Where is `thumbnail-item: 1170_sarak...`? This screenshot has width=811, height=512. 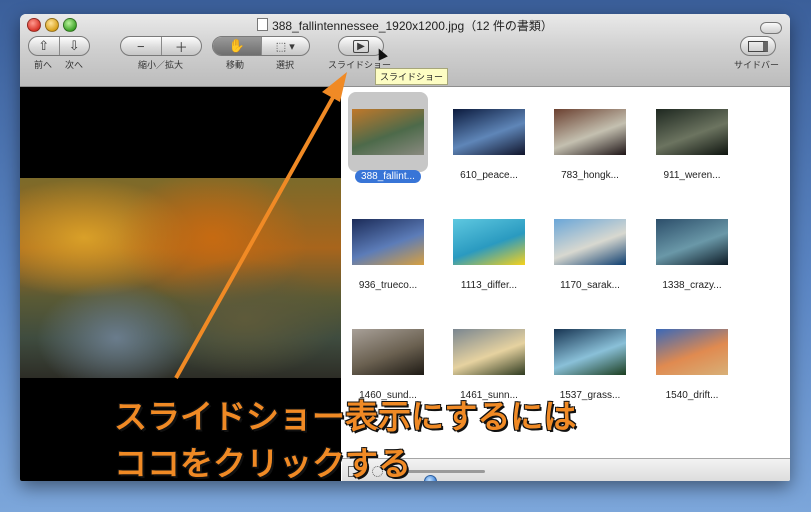
thumbnail-item: 1170_sarak... is located at coordinates (590, 255).